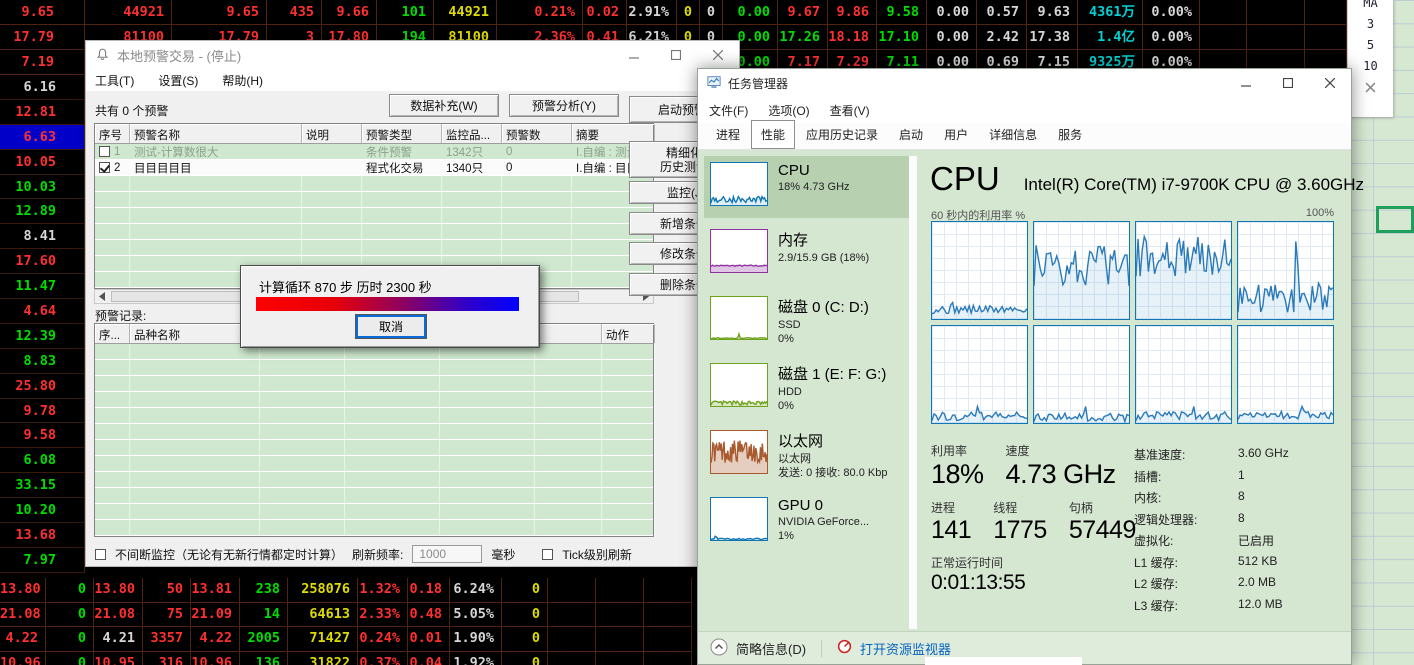  What do you see at coordinates (112, 133) in the screenshot?
I see `column-header: 序号` at bounding box center [112, 133].